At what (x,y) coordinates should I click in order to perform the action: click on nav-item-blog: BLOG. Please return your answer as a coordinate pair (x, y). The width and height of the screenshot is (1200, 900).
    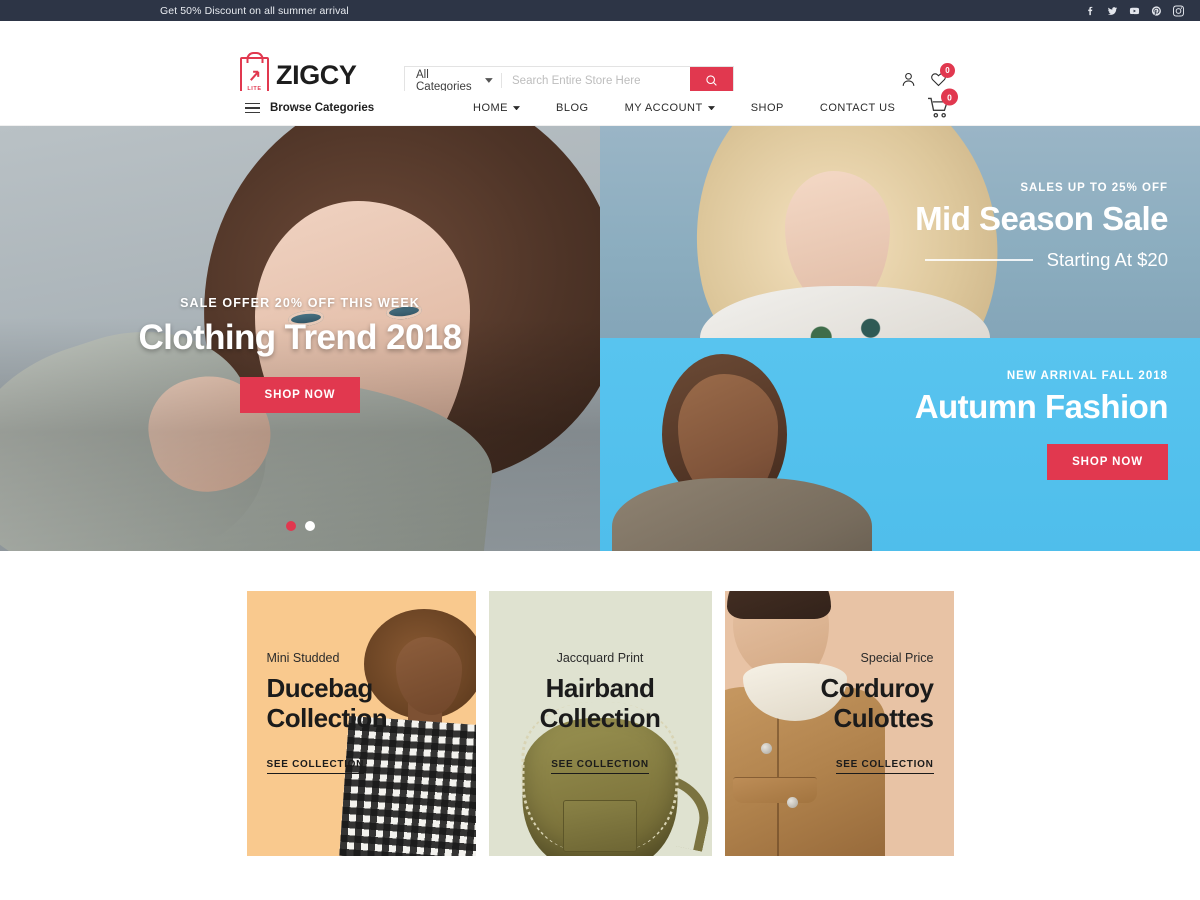
    Looking at the image, I should click on (572, 108).